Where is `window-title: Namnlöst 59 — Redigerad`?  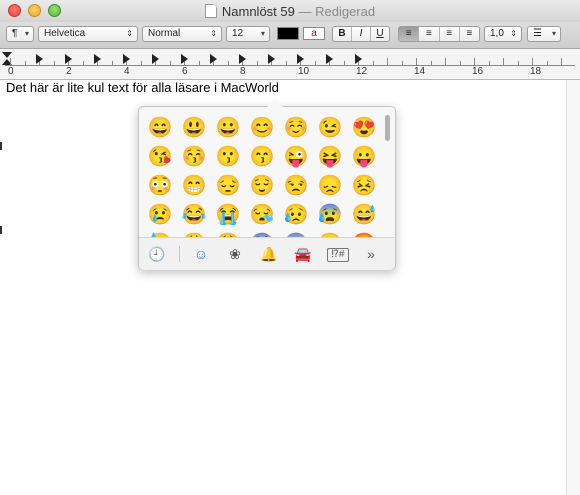
window-title: Namnlöst 59 — Redigerad is located at coordinates (290, 11).